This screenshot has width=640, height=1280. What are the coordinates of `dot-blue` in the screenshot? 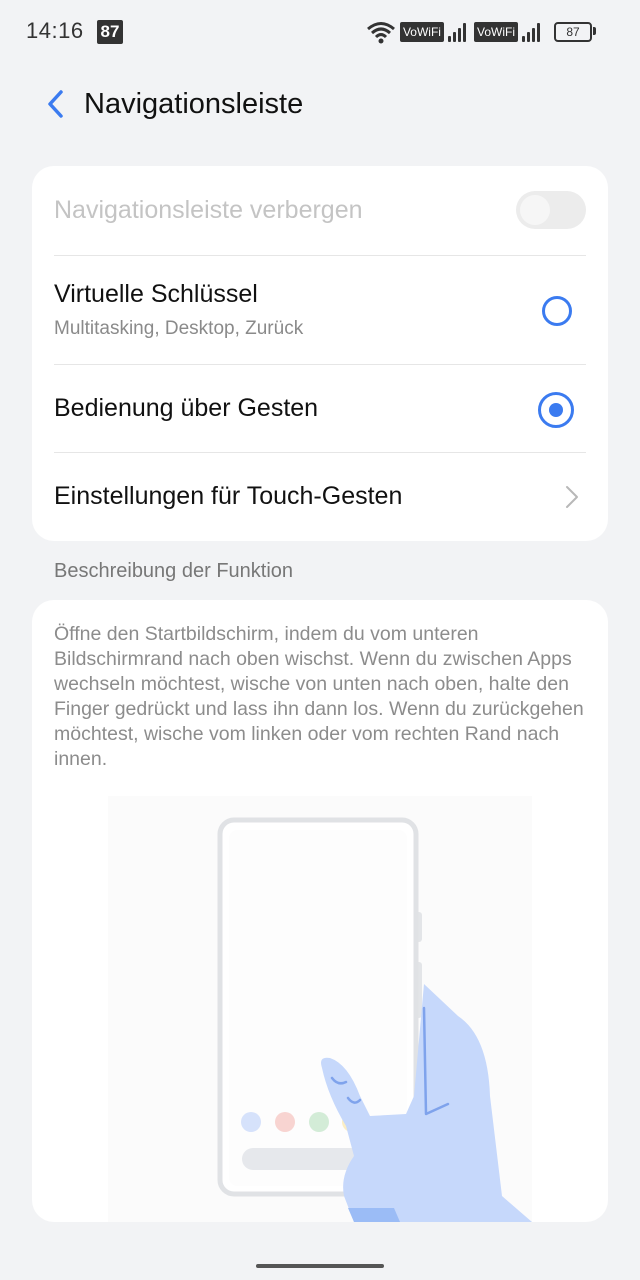 It's located at (251, 1122).